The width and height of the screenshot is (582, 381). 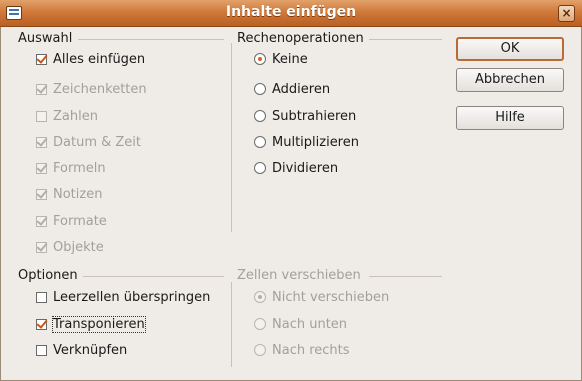 What do you see at coordinates (132, 297) in the screenshot?
I see `checkbox-label: Leerzellen überspringen` at bounding box center [132, 297].